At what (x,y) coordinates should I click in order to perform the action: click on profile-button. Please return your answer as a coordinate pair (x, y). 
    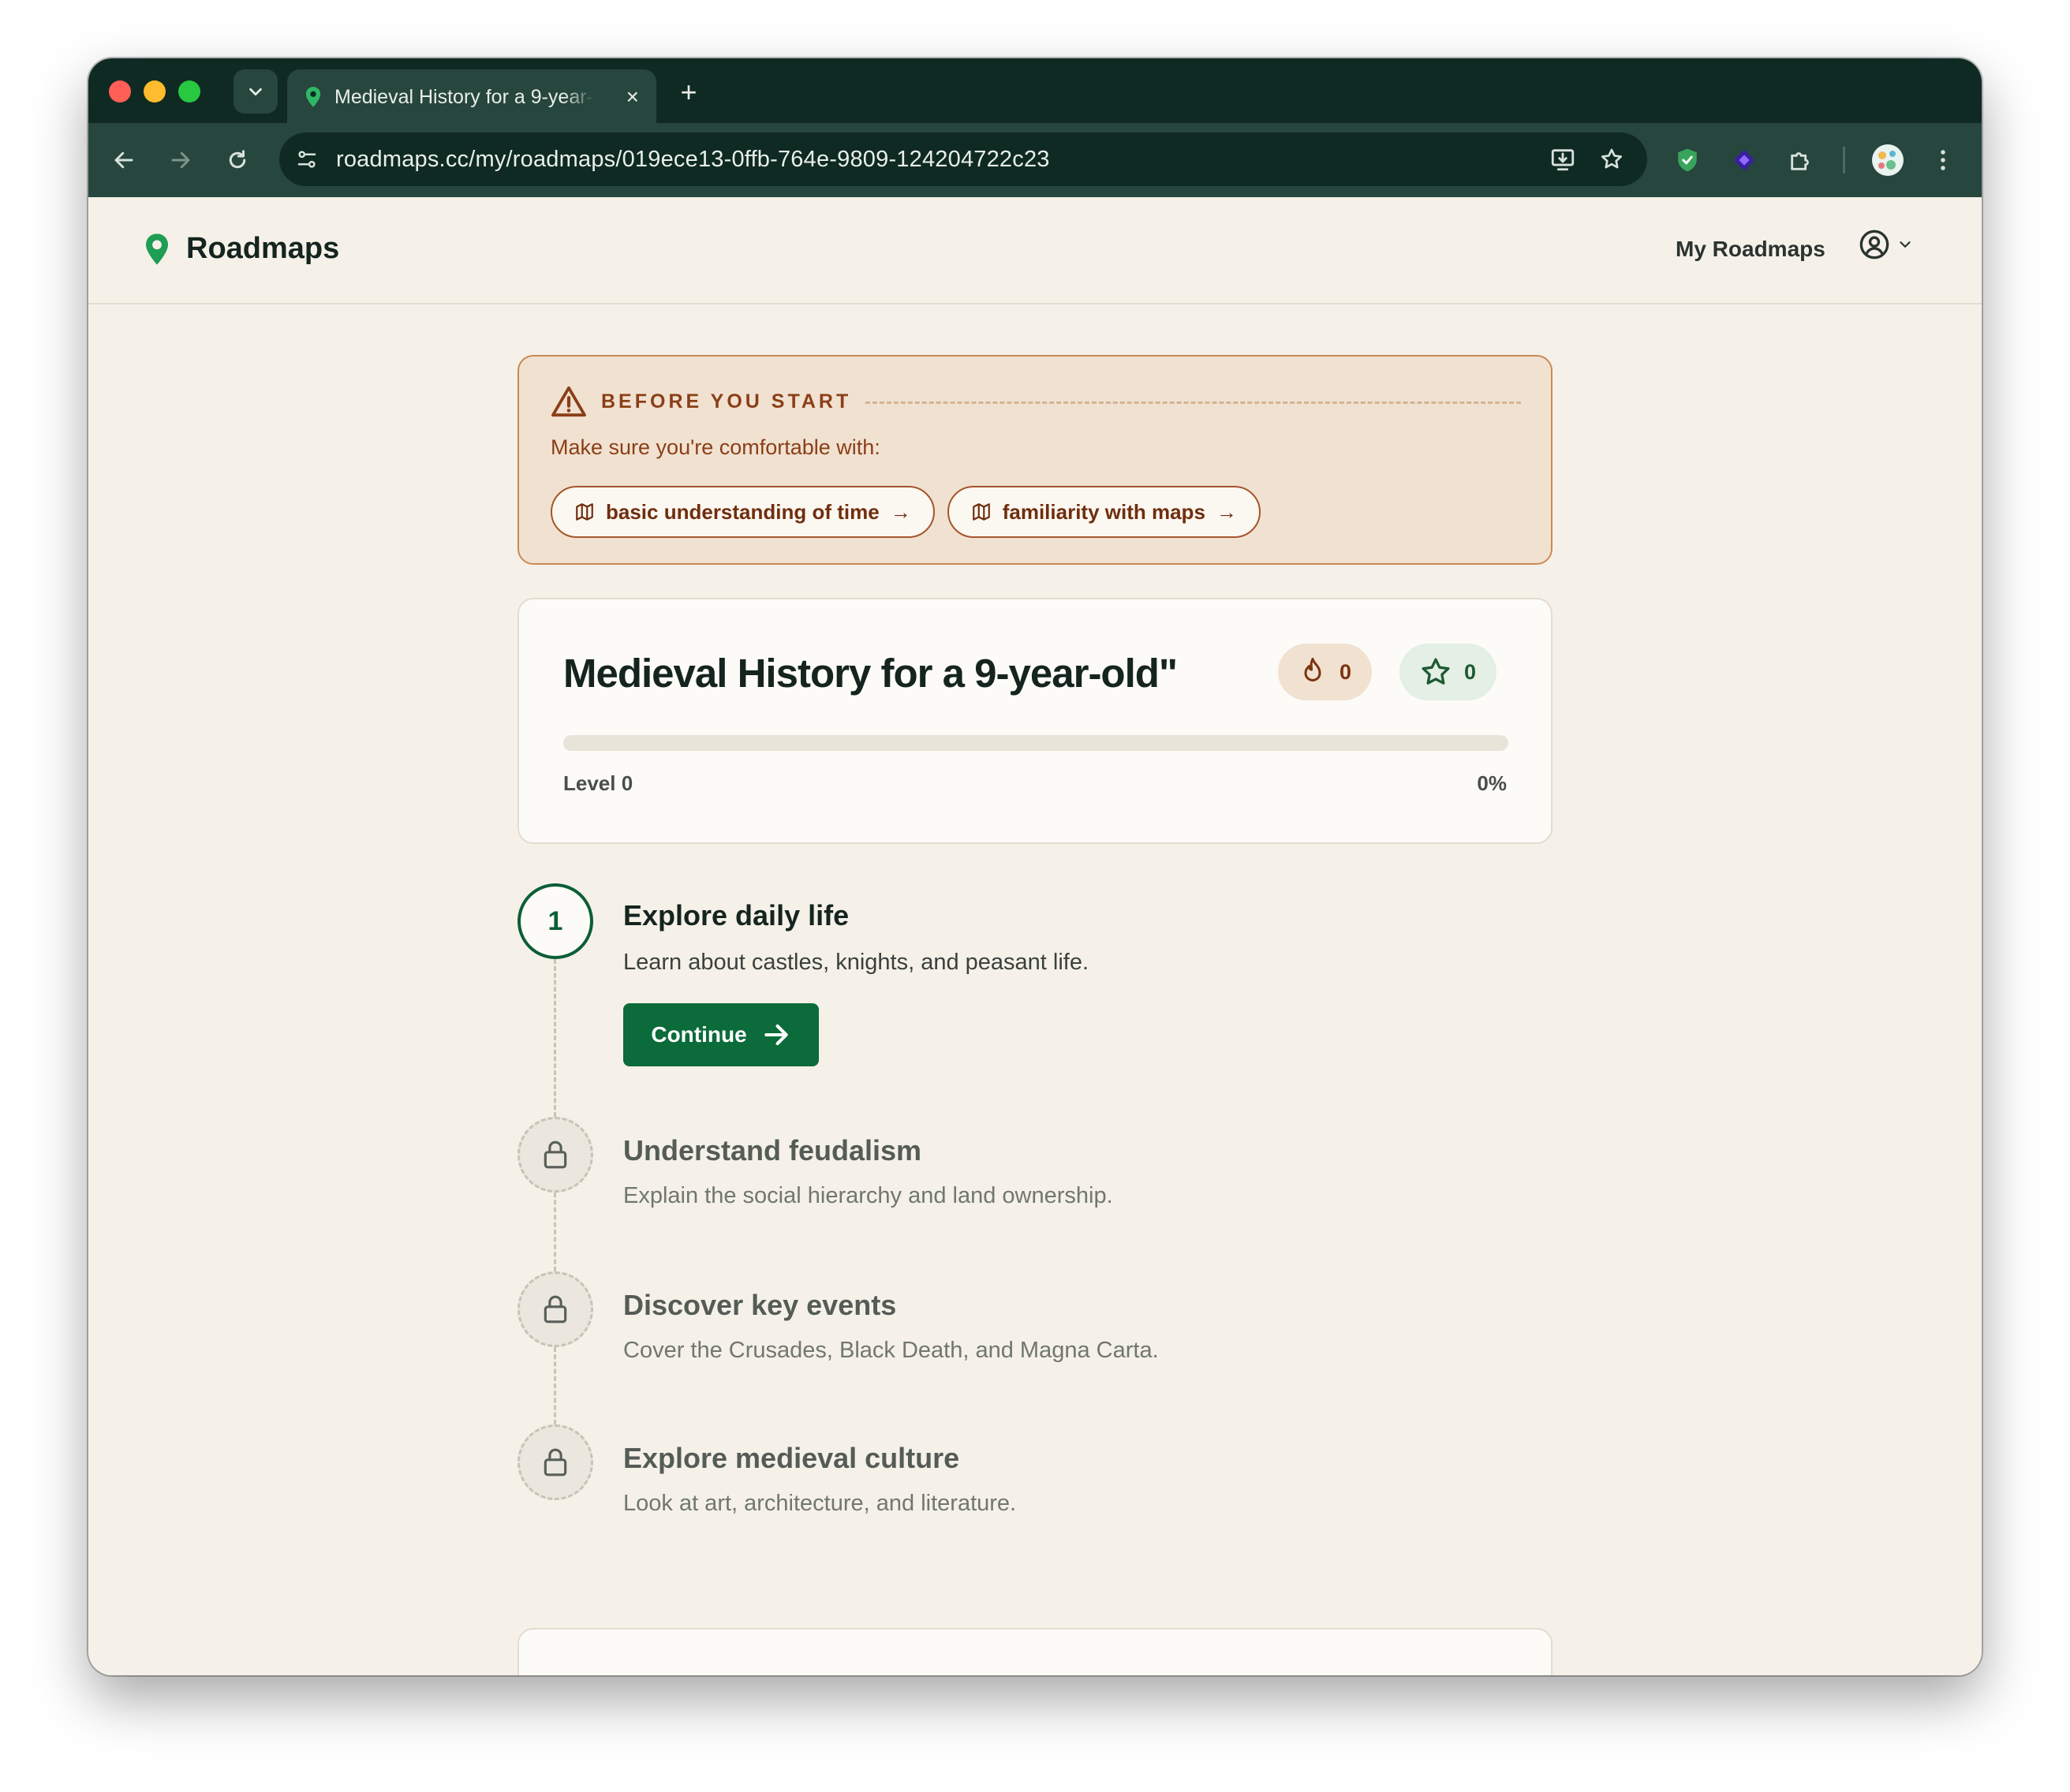
    Looking at the image, I should click on (1887, 160).